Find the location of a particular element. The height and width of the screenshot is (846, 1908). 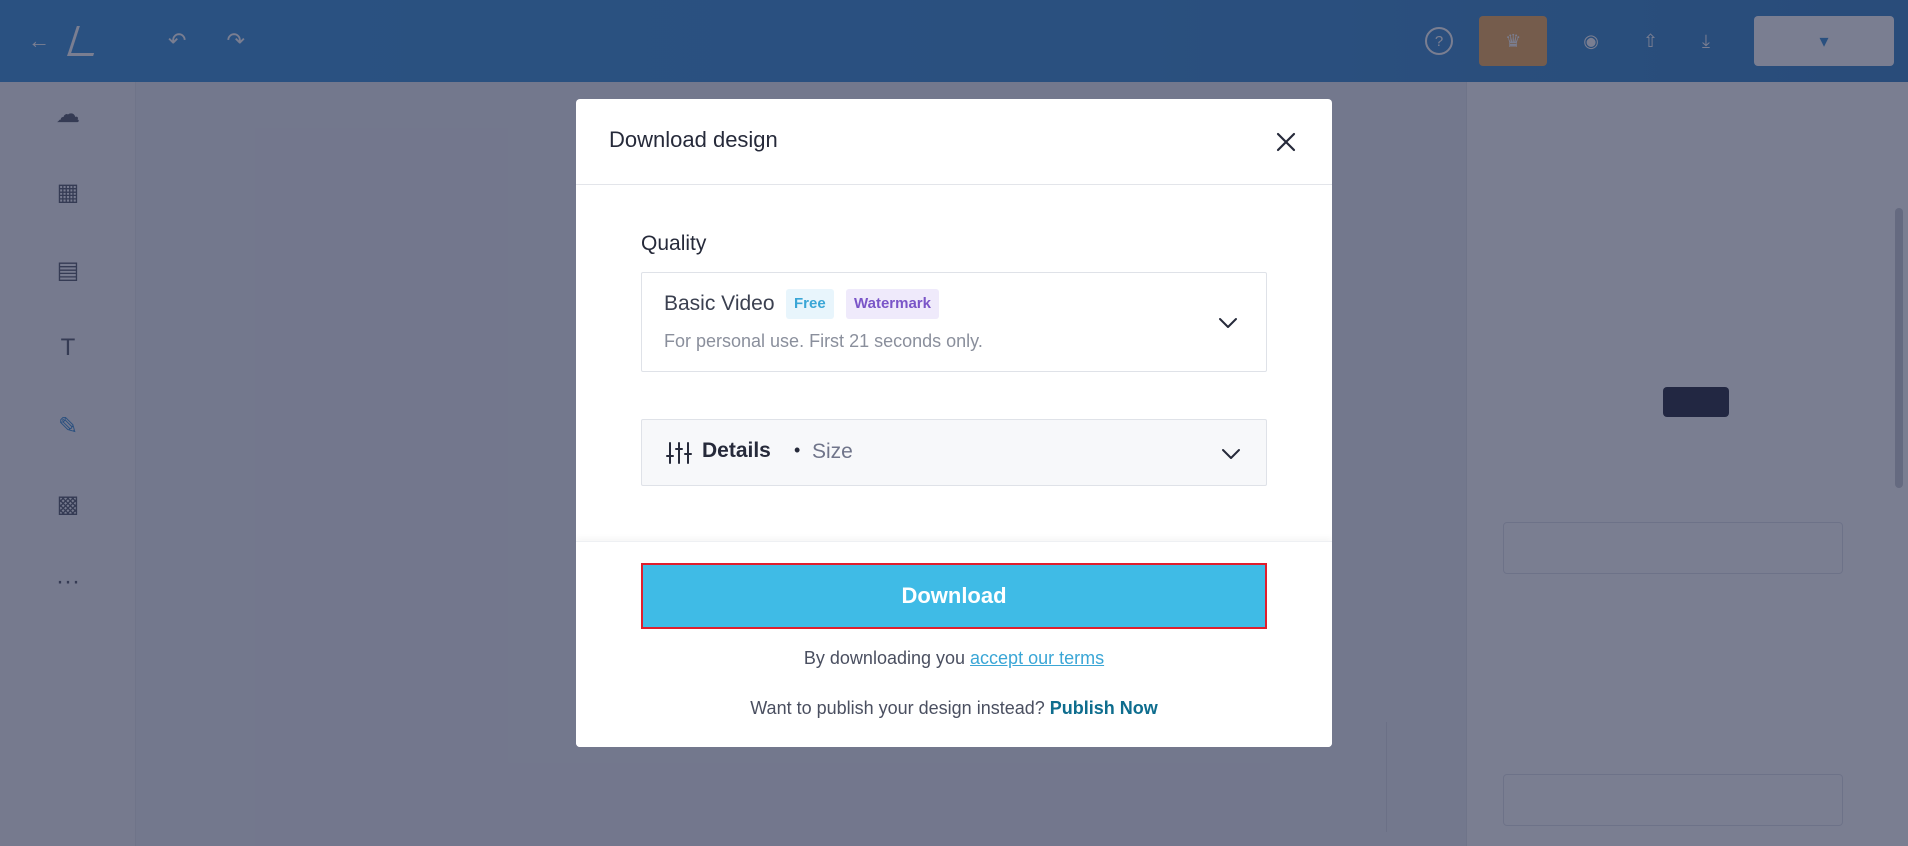

modal-title: Download design is located at coordinates (693, 139).